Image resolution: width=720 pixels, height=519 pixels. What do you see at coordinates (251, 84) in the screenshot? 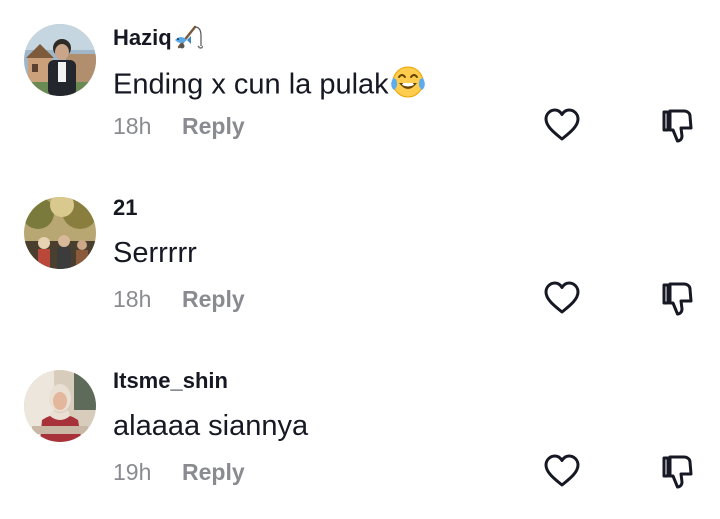
I see `comment-text-body: Ending x cun la pulak` at bounding box center [251, 84].